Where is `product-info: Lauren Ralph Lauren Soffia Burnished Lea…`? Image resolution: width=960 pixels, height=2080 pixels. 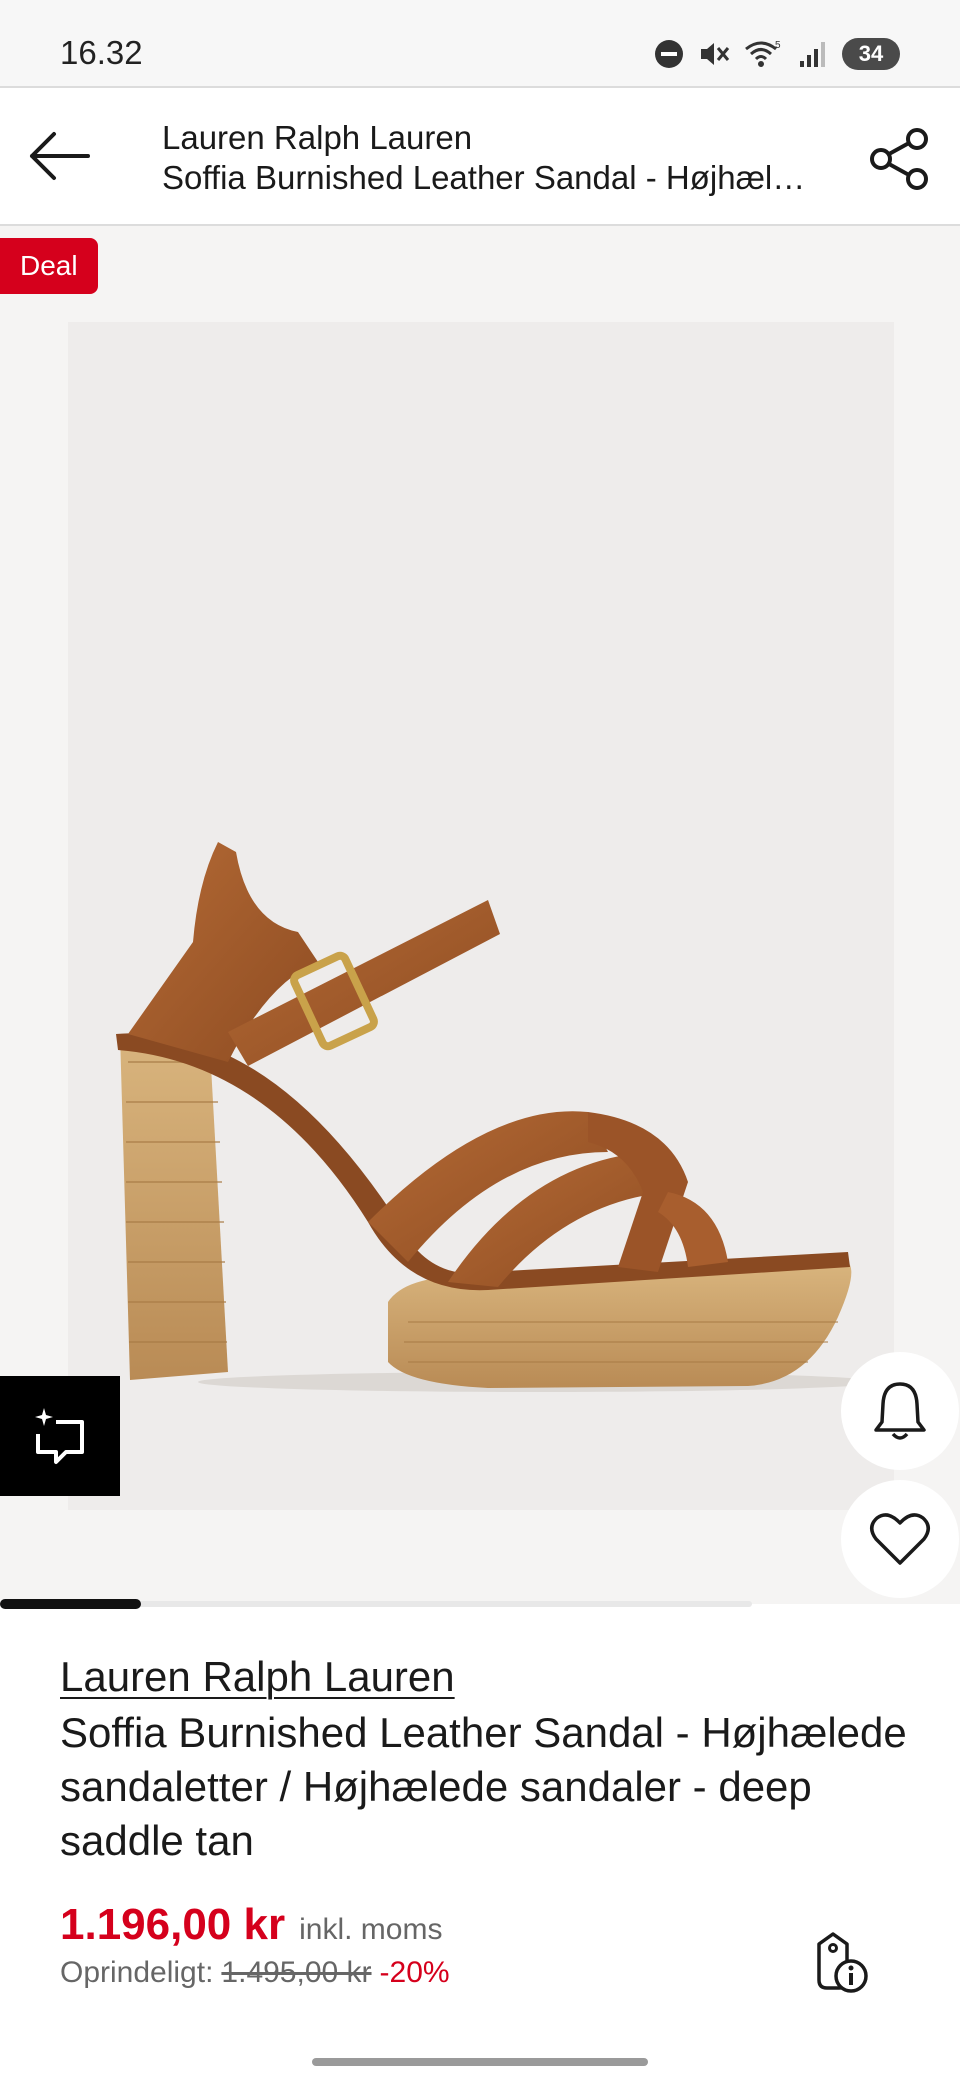 product-info: Lauren Ralph Lauren Soffia Burnished Lea… is located at coordinates (490, 1759).